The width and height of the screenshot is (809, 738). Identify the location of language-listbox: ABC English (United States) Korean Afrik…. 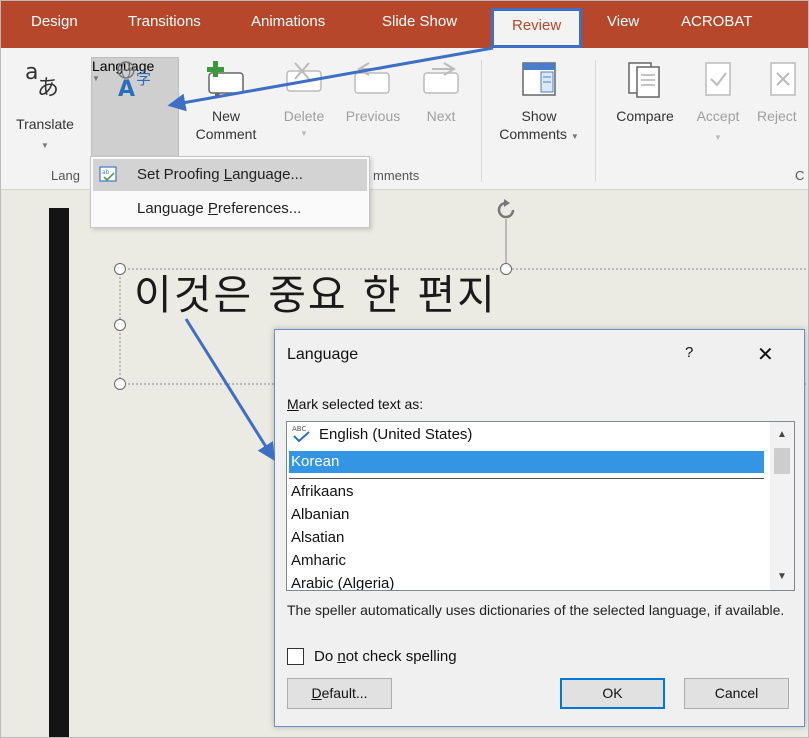
(540, 506).